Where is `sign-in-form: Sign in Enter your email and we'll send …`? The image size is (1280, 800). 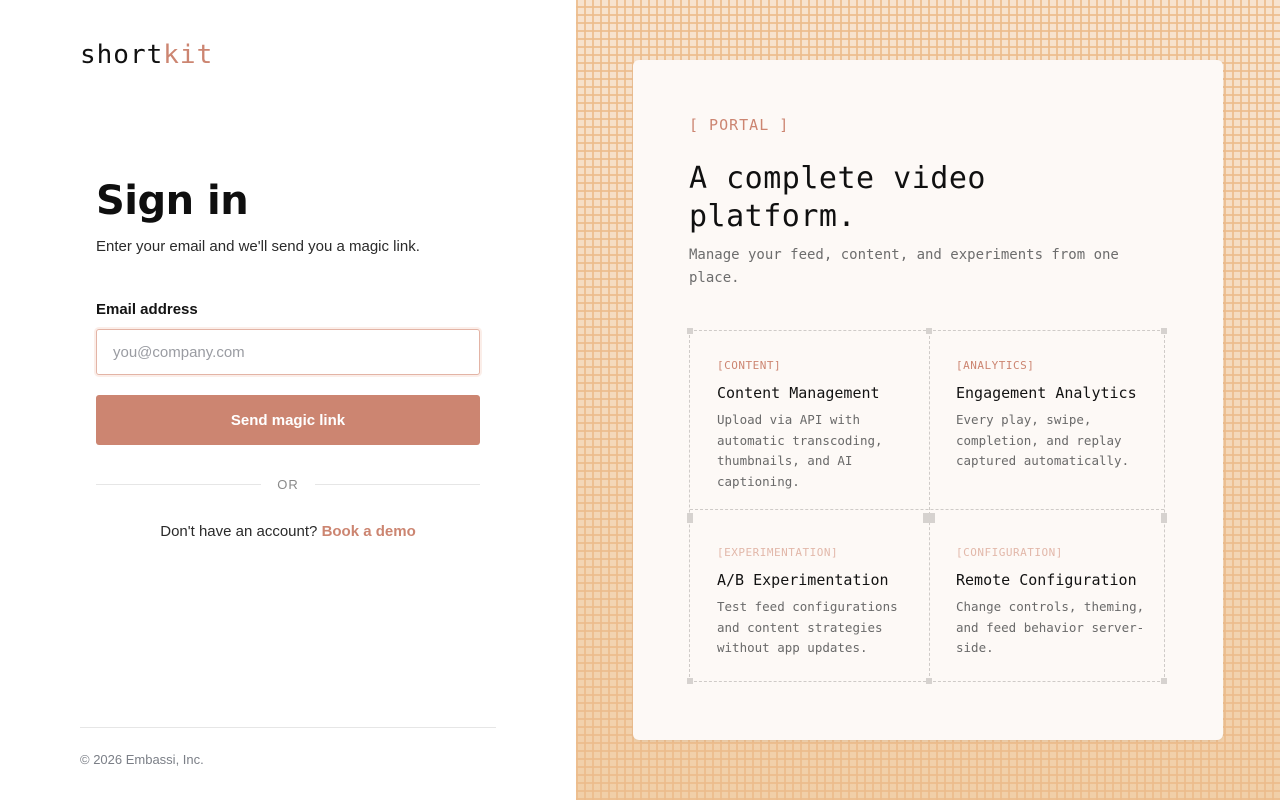
sign-in-form: Sign in Enter your email and we'll send … is located at coordinates (288, 359).